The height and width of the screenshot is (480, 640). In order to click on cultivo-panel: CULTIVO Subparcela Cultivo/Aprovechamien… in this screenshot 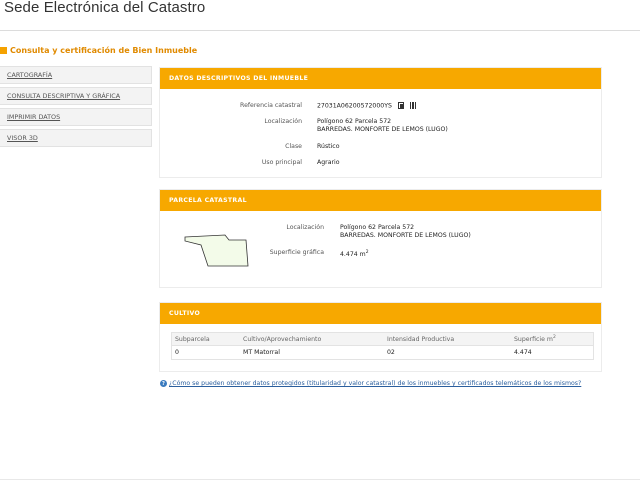, I will do `click(380, 337)`.